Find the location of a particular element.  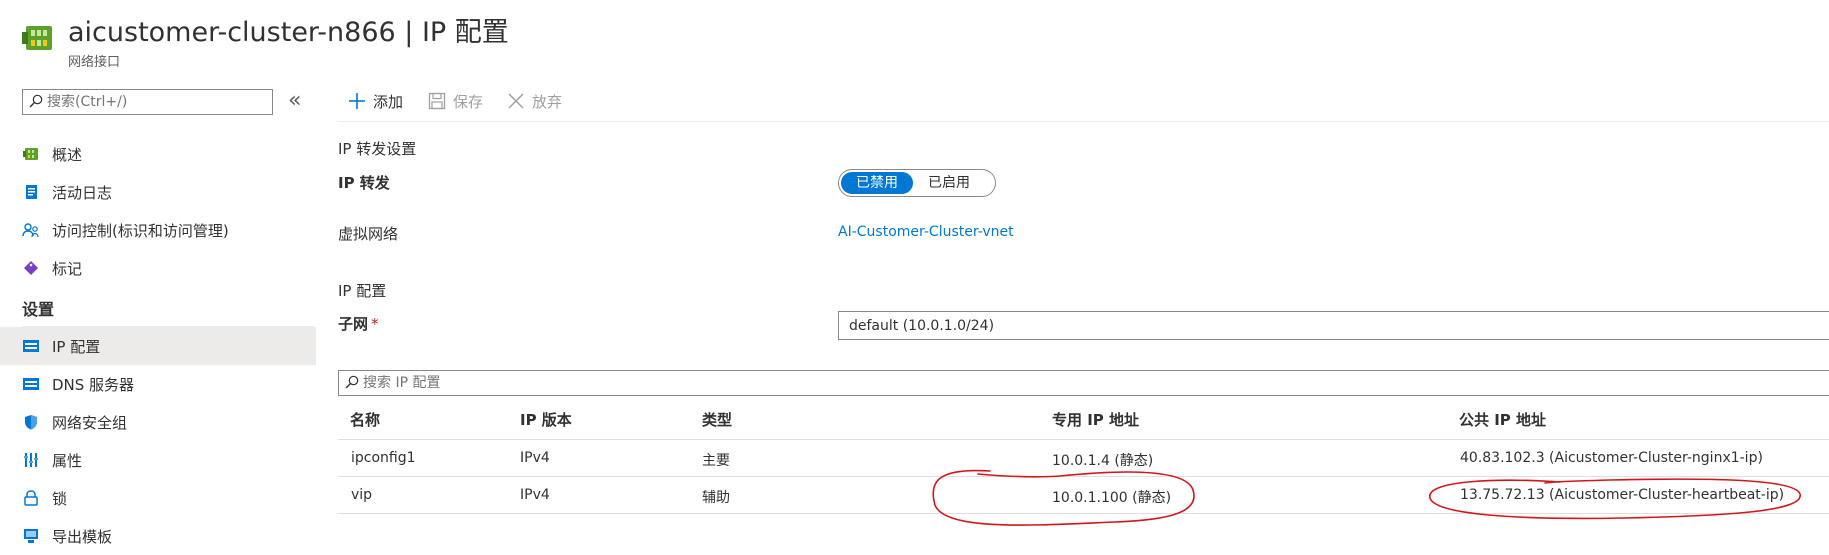

sidebar-item-label: 访问控制(标识和访问管理) is located at coordinates (140, 230).